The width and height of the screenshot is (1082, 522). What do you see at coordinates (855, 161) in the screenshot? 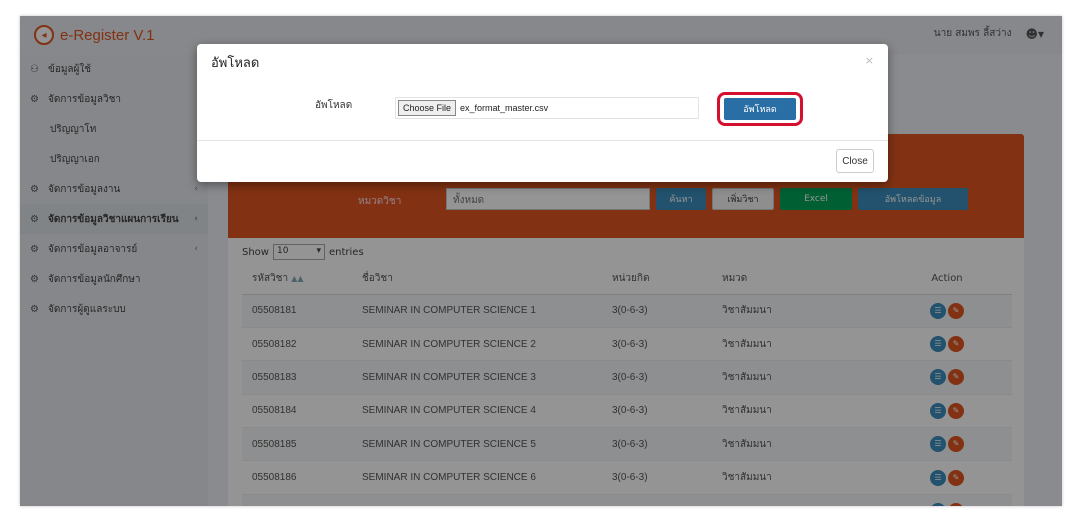
I see `close-button: Close` at bounding box center [855, 161].